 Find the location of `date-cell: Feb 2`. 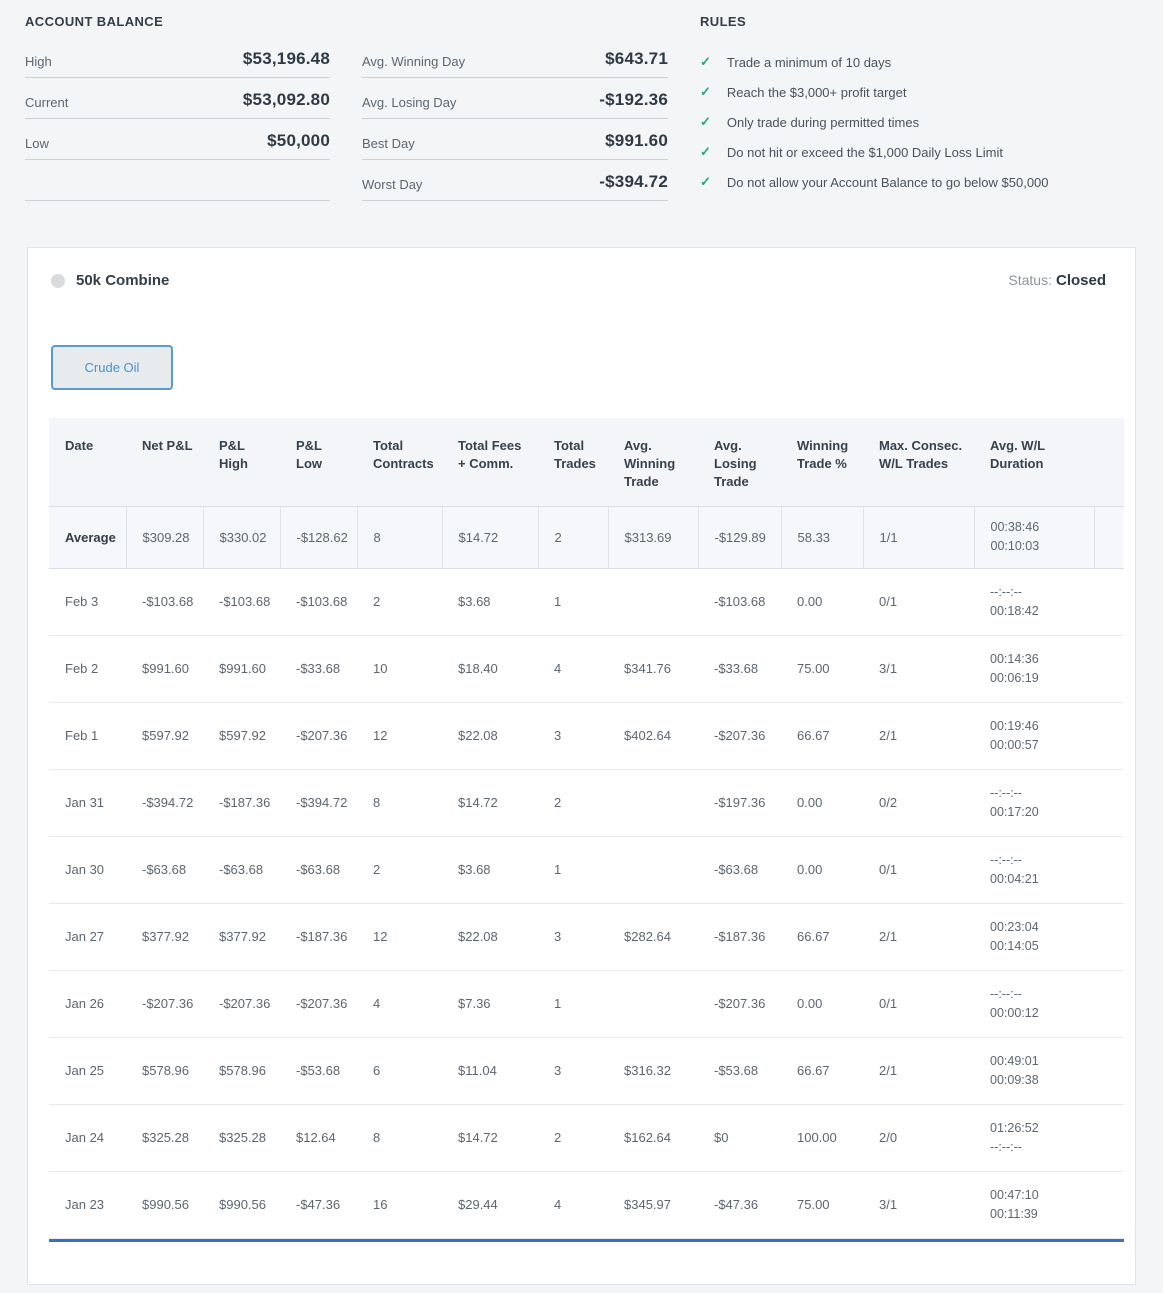

date-cell: Feb 2 is located at coordinates (87, 669).